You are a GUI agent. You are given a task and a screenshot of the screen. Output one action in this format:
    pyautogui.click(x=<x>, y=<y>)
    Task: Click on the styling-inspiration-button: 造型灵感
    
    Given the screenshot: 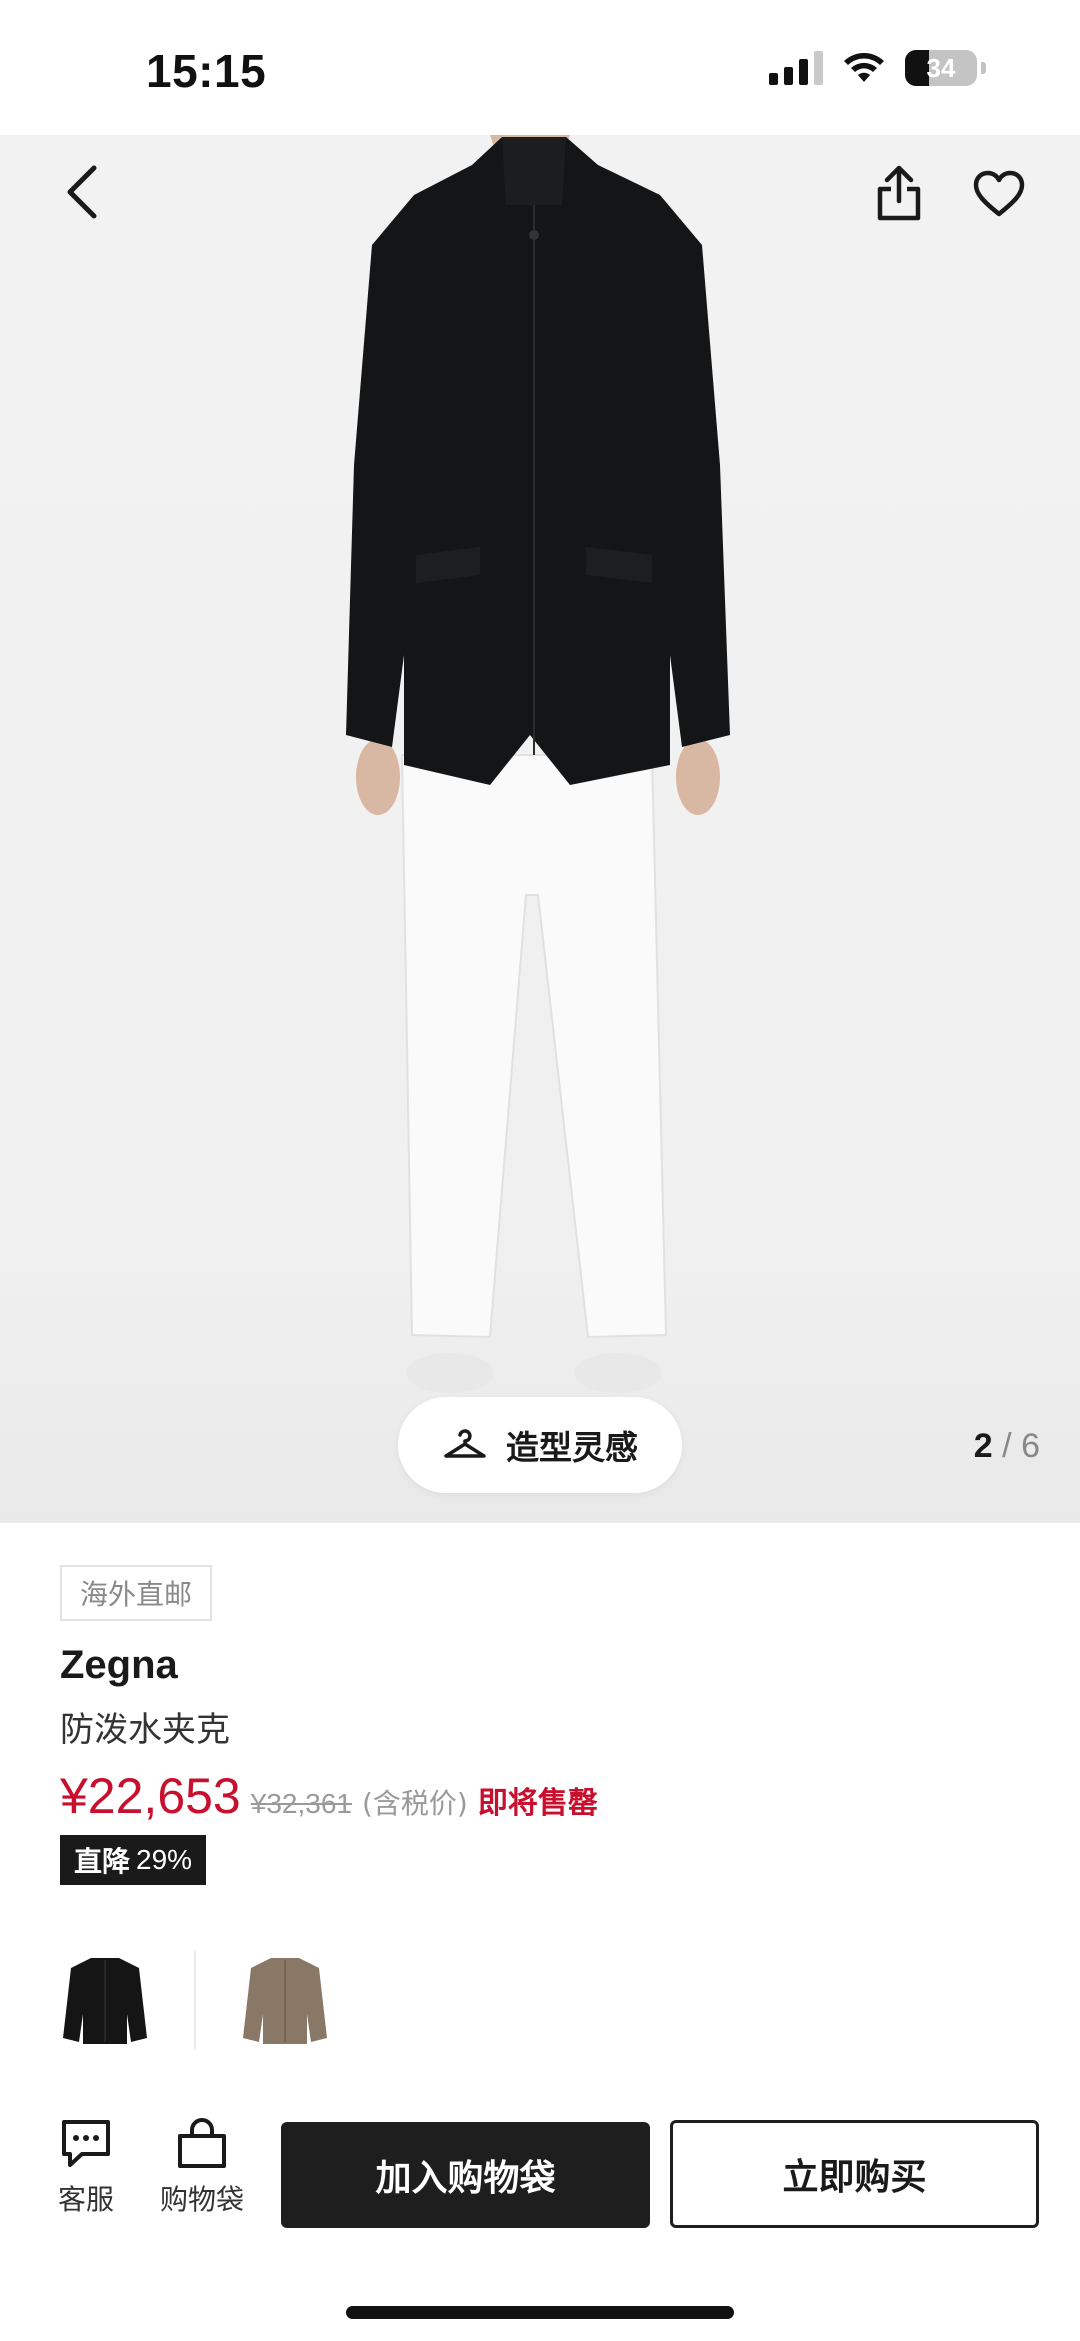 What is the action you would take?
    pyautogui.click(x=540, y=1445)
    